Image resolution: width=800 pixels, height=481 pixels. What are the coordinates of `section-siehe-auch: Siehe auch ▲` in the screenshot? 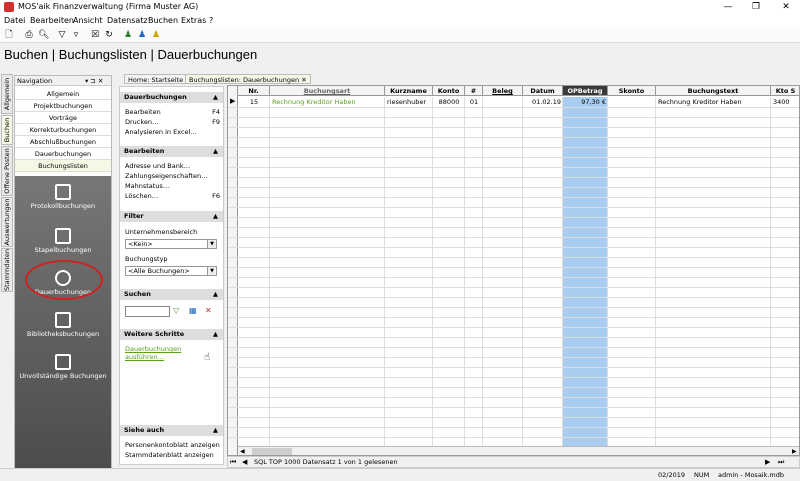 It's located at (171, 430).